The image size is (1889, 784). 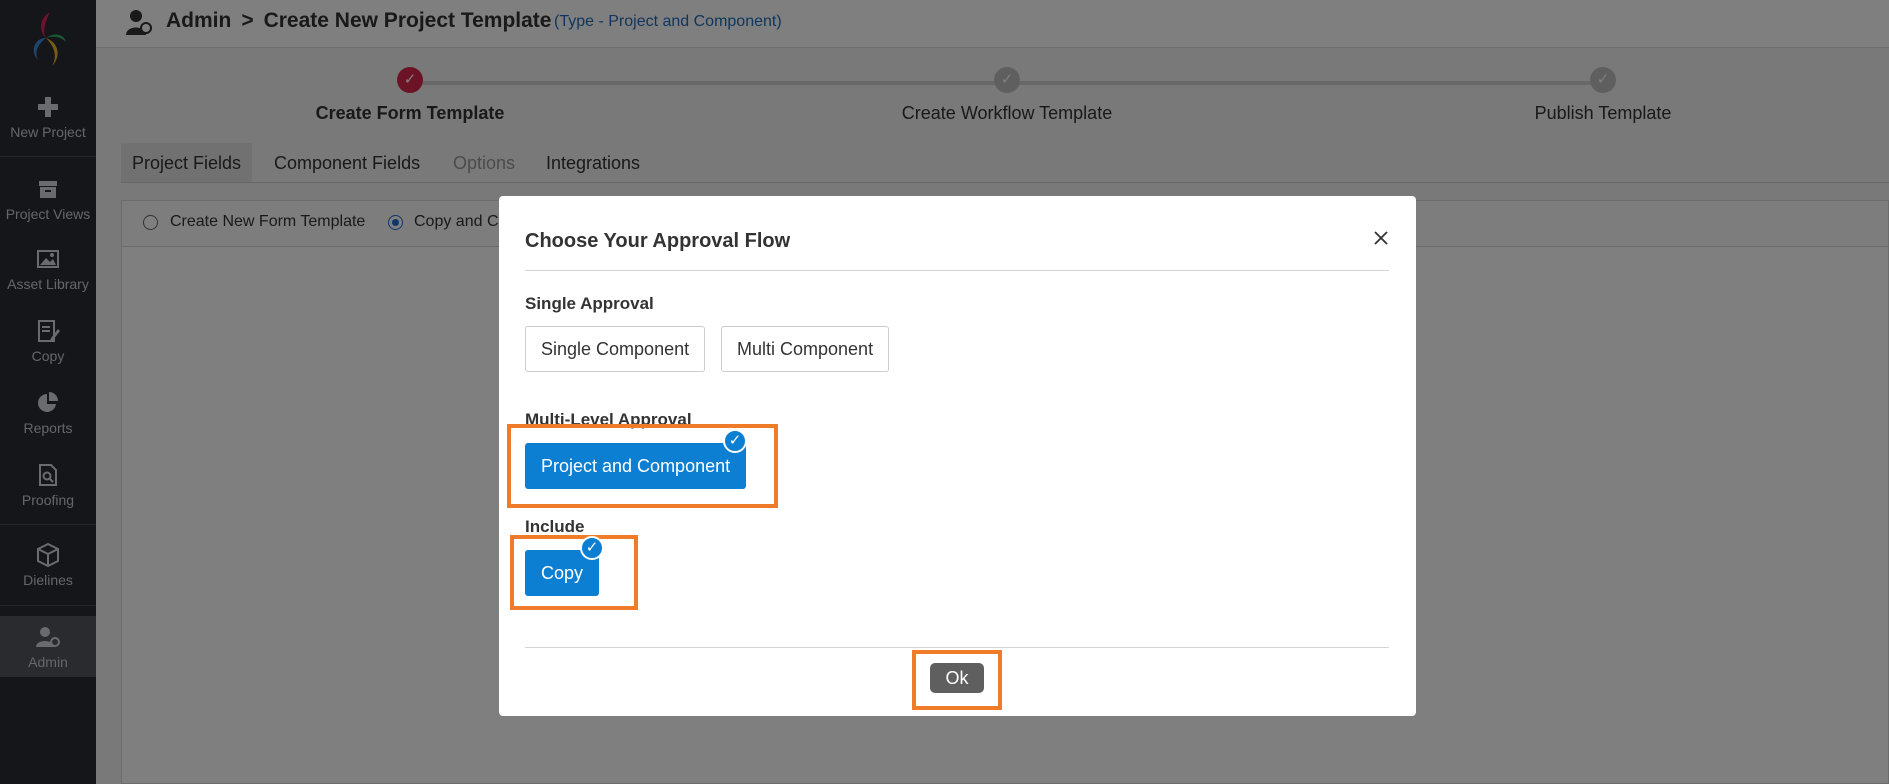 I want to click on single-approval-label: Single Approval, so click(x=589, y=303).